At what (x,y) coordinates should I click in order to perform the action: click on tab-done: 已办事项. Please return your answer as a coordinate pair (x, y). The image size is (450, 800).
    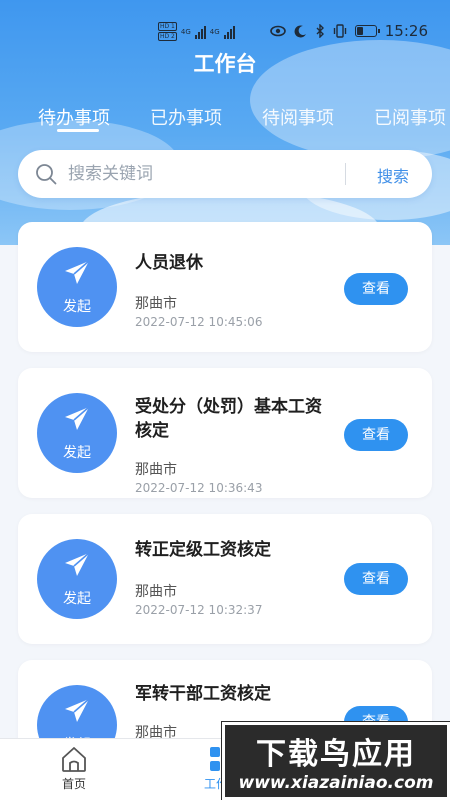
    Looking at the image, I should click on (186, 117).